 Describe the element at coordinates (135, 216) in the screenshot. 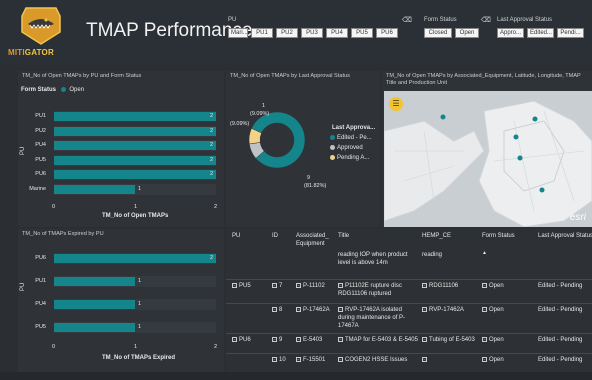

I see `x-axis-title: TM_No of Open TMAPs` at that location.